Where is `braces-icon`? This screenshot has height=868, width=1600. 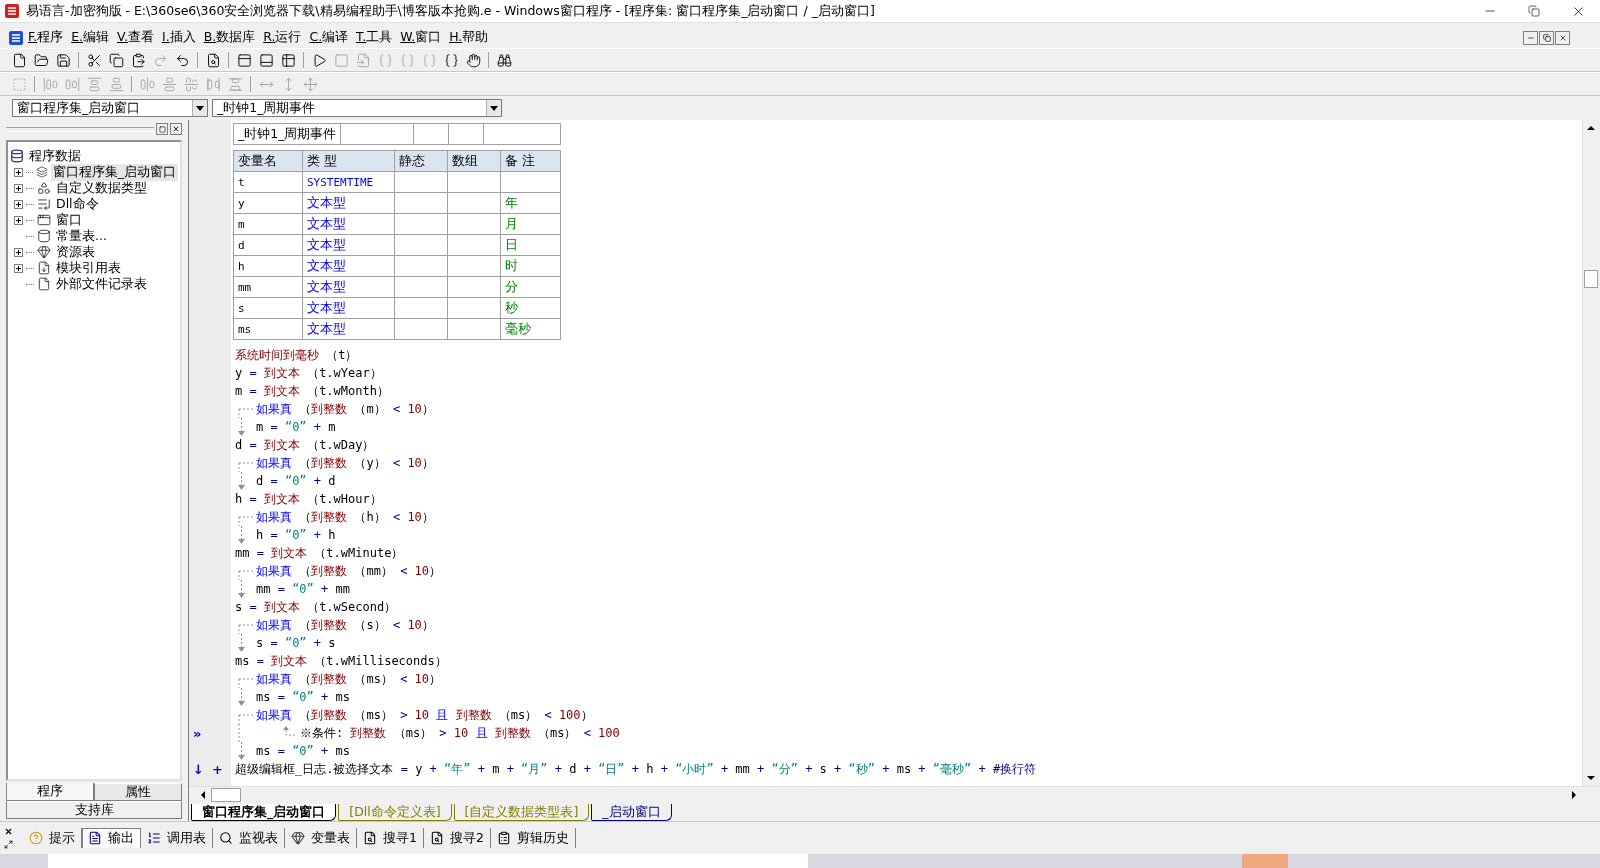
braces-icon is located at coordinates (451, 60).